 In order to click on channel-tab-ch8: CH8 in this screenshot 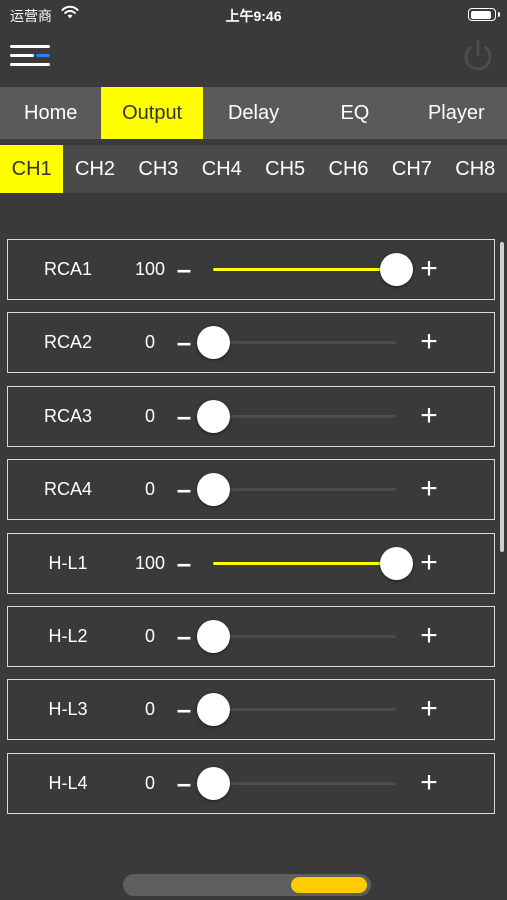, I will do `click(475, 169)`.